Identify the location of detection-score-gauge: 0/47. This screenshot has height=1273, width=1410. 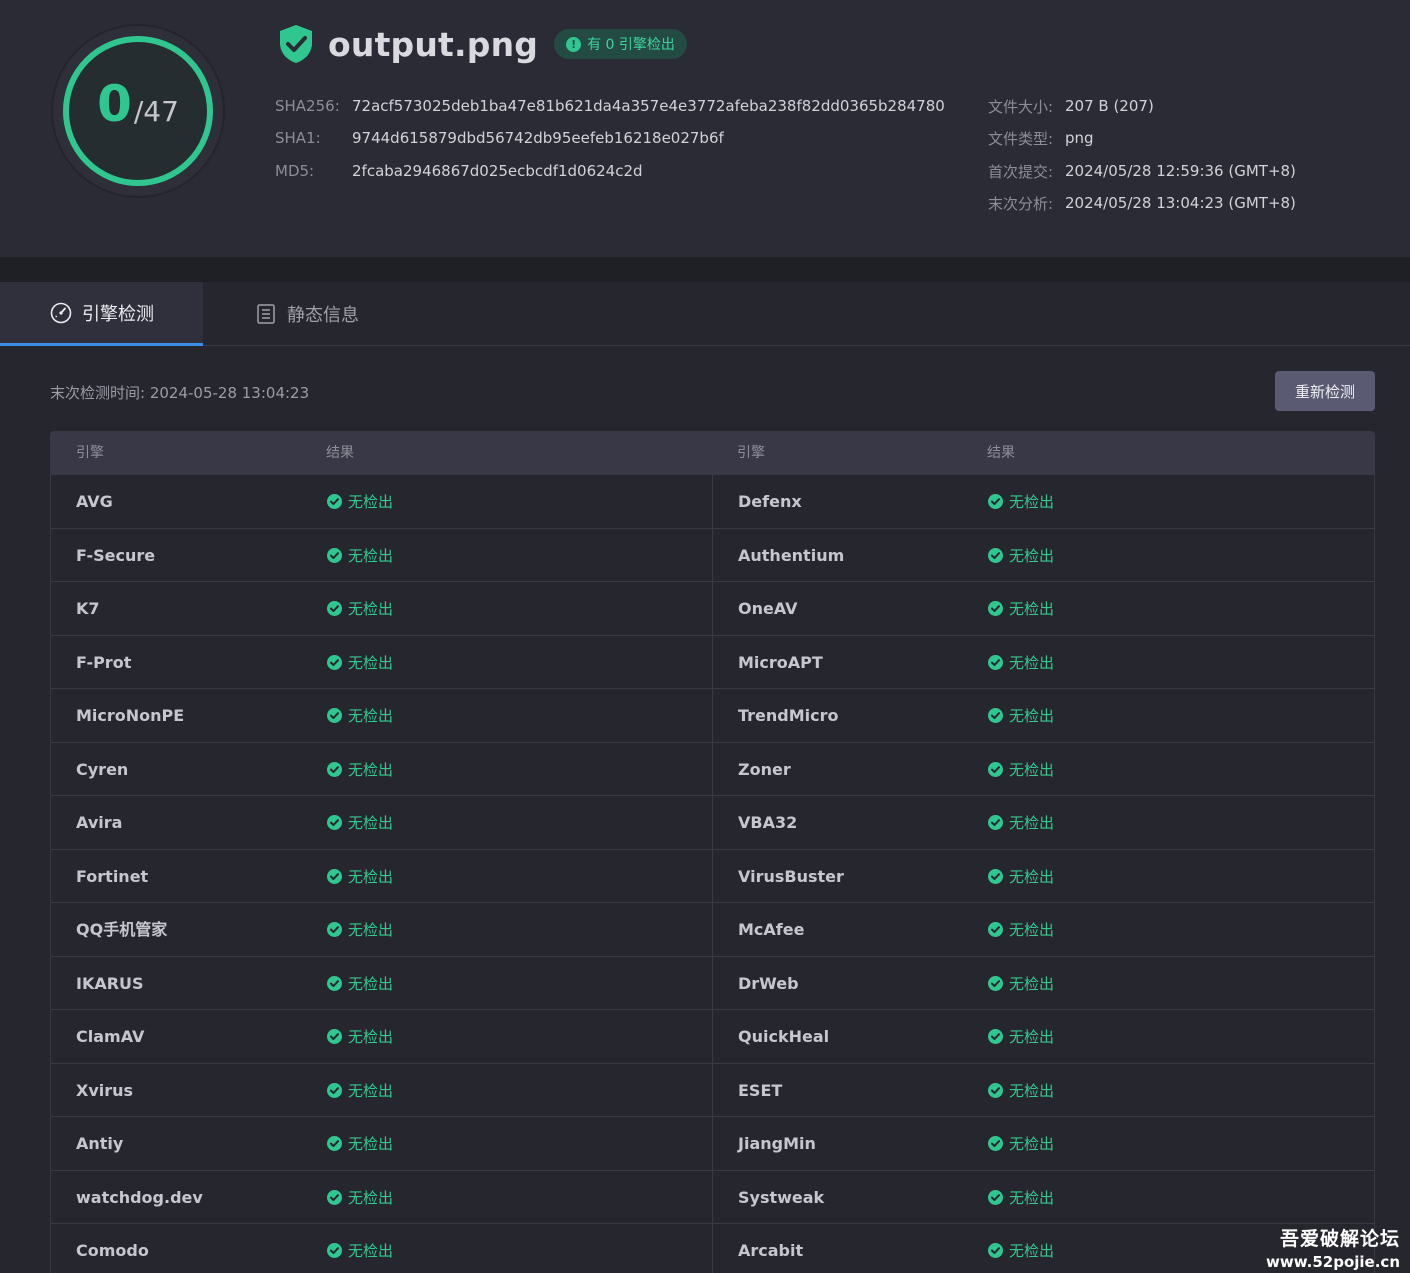
(138, 111).